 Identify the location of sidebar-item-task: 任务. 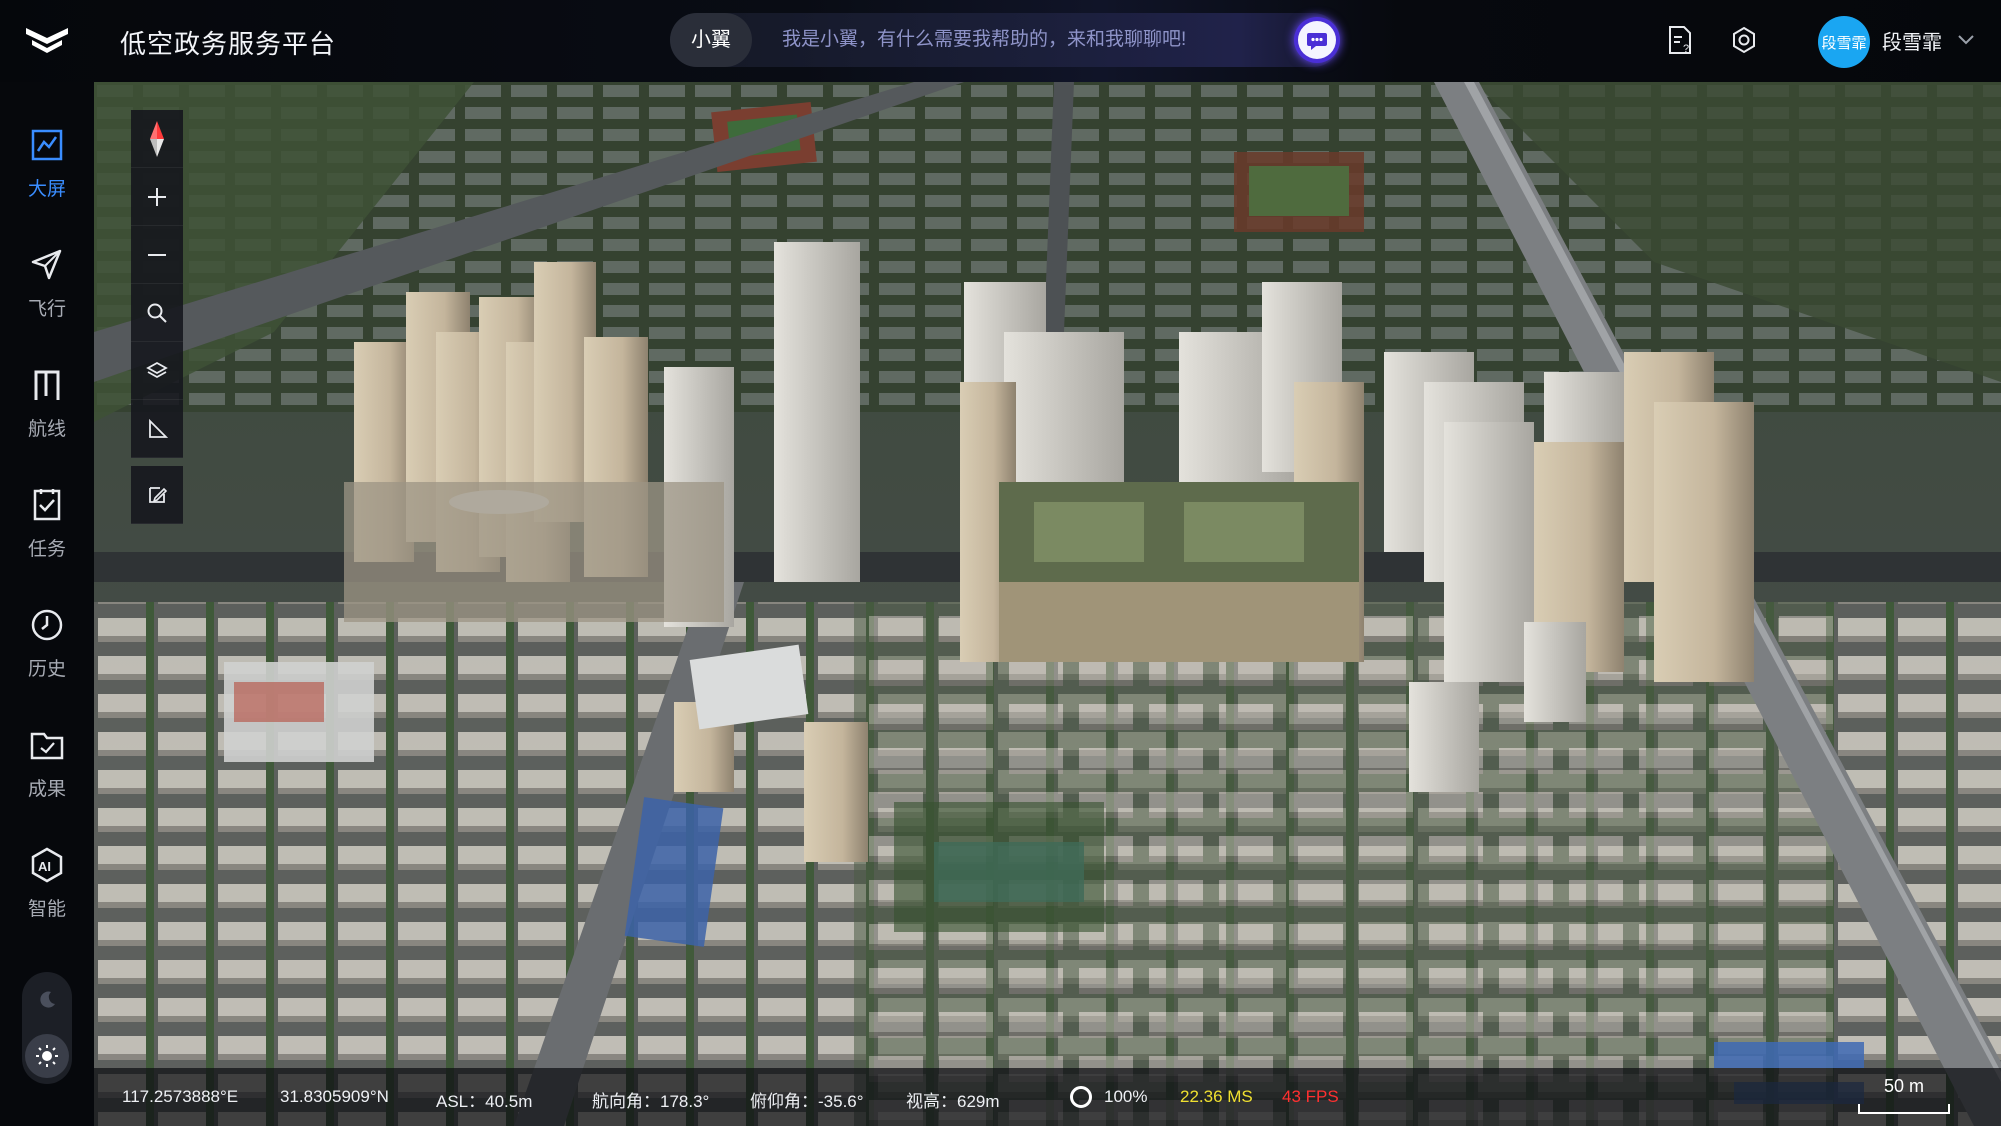
(47, 522).